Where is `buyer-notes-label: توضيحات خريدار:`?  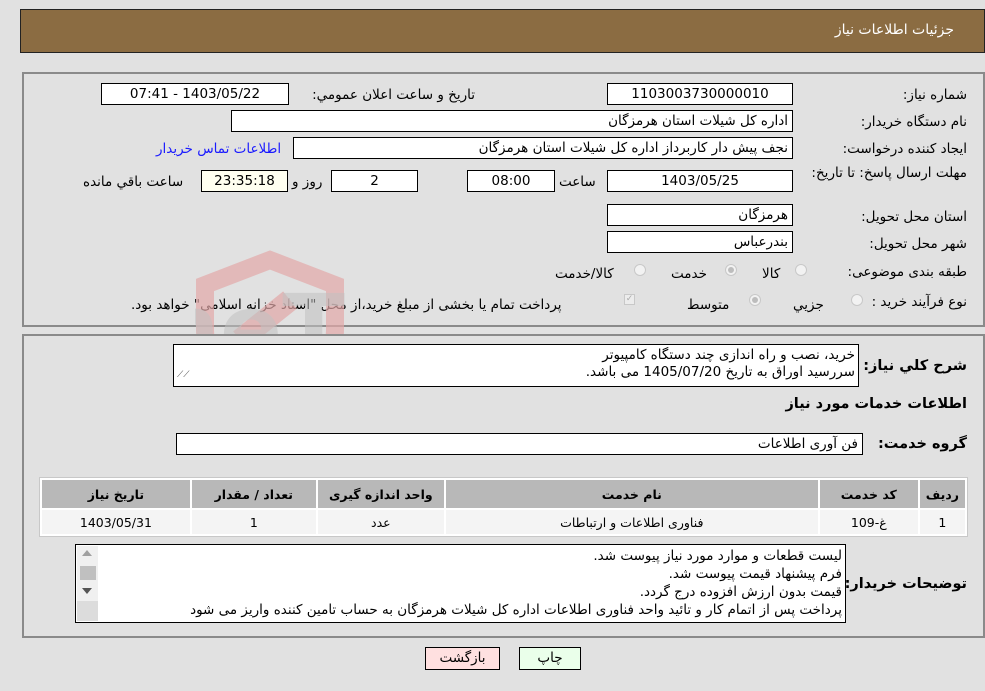 buyer-notes-label: توضيحات خريدار: is located at coordinates (905, 584).